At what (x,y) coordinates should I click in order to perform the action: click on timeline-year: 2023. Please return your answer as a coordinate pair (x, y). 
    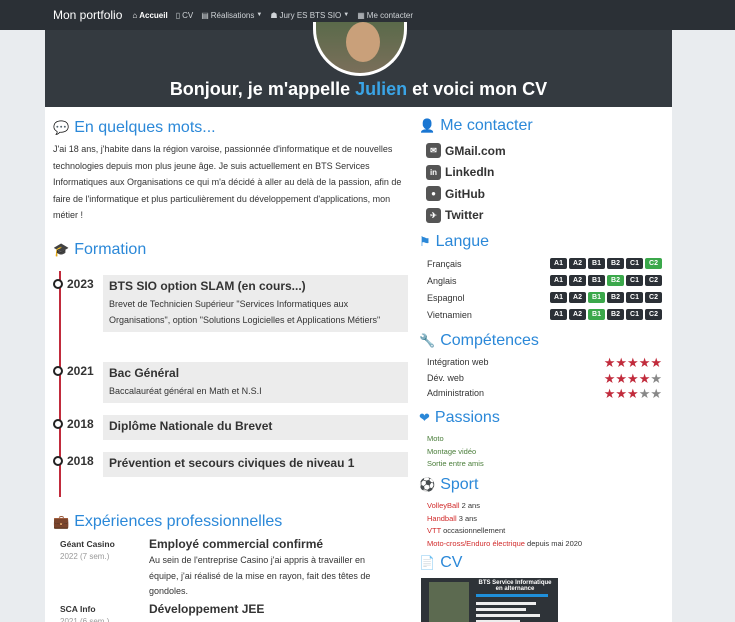
    Looking at the image, I should click on (80, 284).